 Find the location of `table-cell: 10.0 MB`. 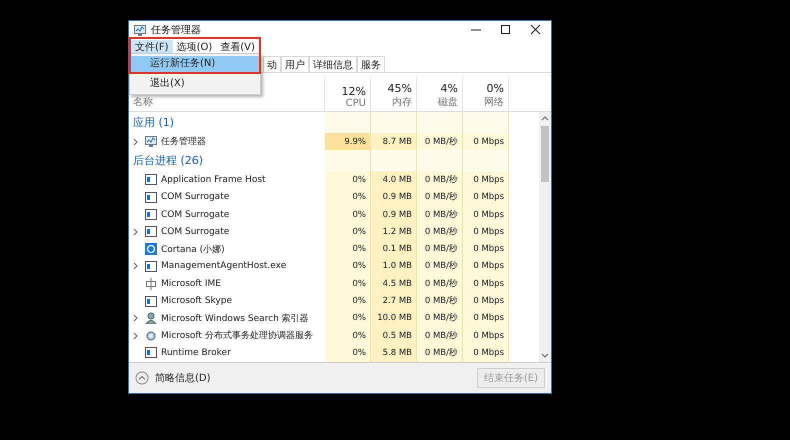

table-cell: 10.0 MB is located at coordinates (394, 318).